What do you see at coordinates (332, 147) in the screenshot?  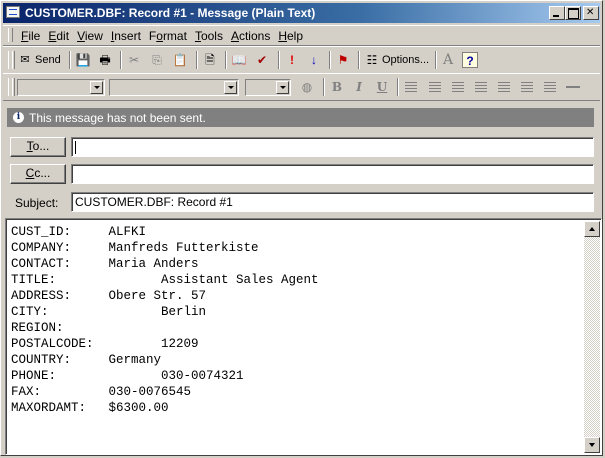 I see `to-field` at bounding box center [332, 147].